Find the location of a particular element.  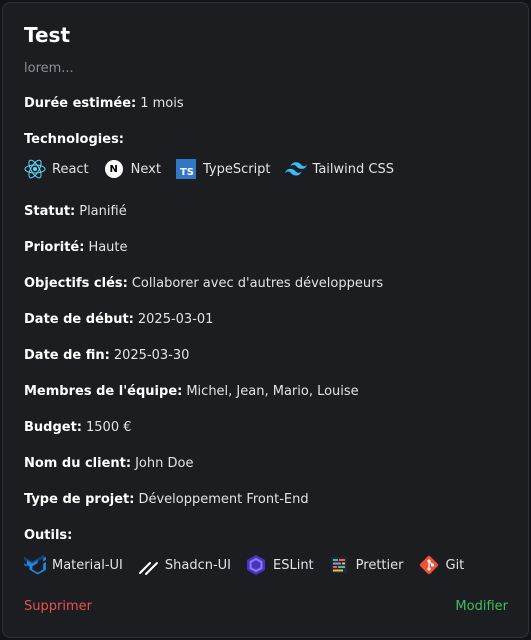

status-value: Planifié is located at coordinates (103, 211).